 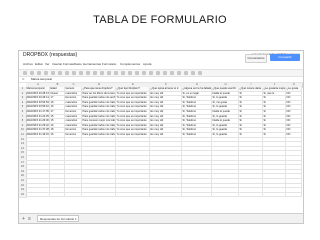 I want to click on add-sheet-icon: +, so click(x=23, y=219).